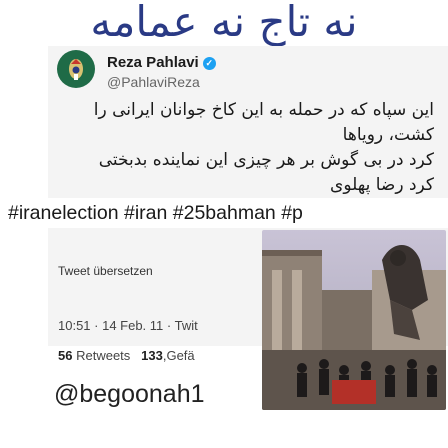 This screenshot has height=448, width=448. I want to click on likes-label: ,Gefä, so click(179, 355).